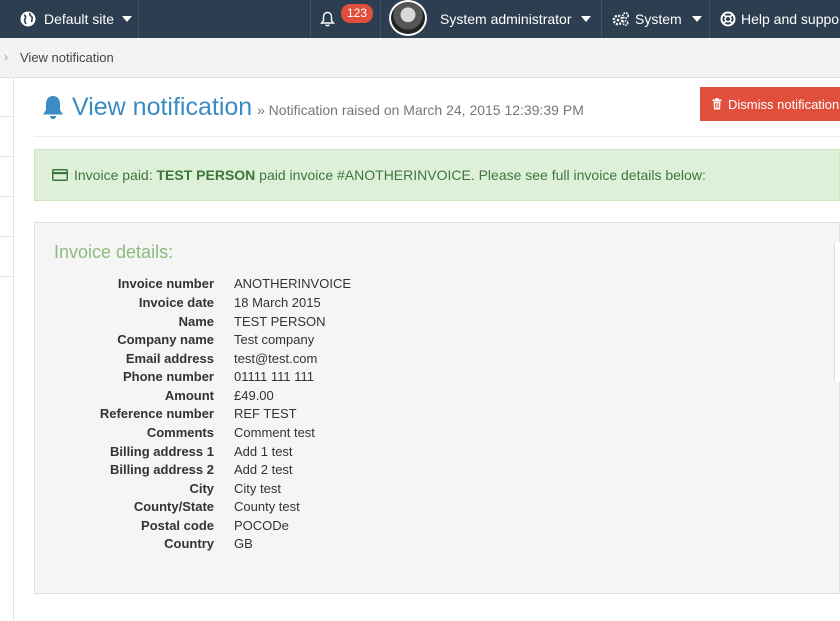  Describe the element at coordinates (243, 543) in the screenshot. I see `detail-value: GB` at that location.